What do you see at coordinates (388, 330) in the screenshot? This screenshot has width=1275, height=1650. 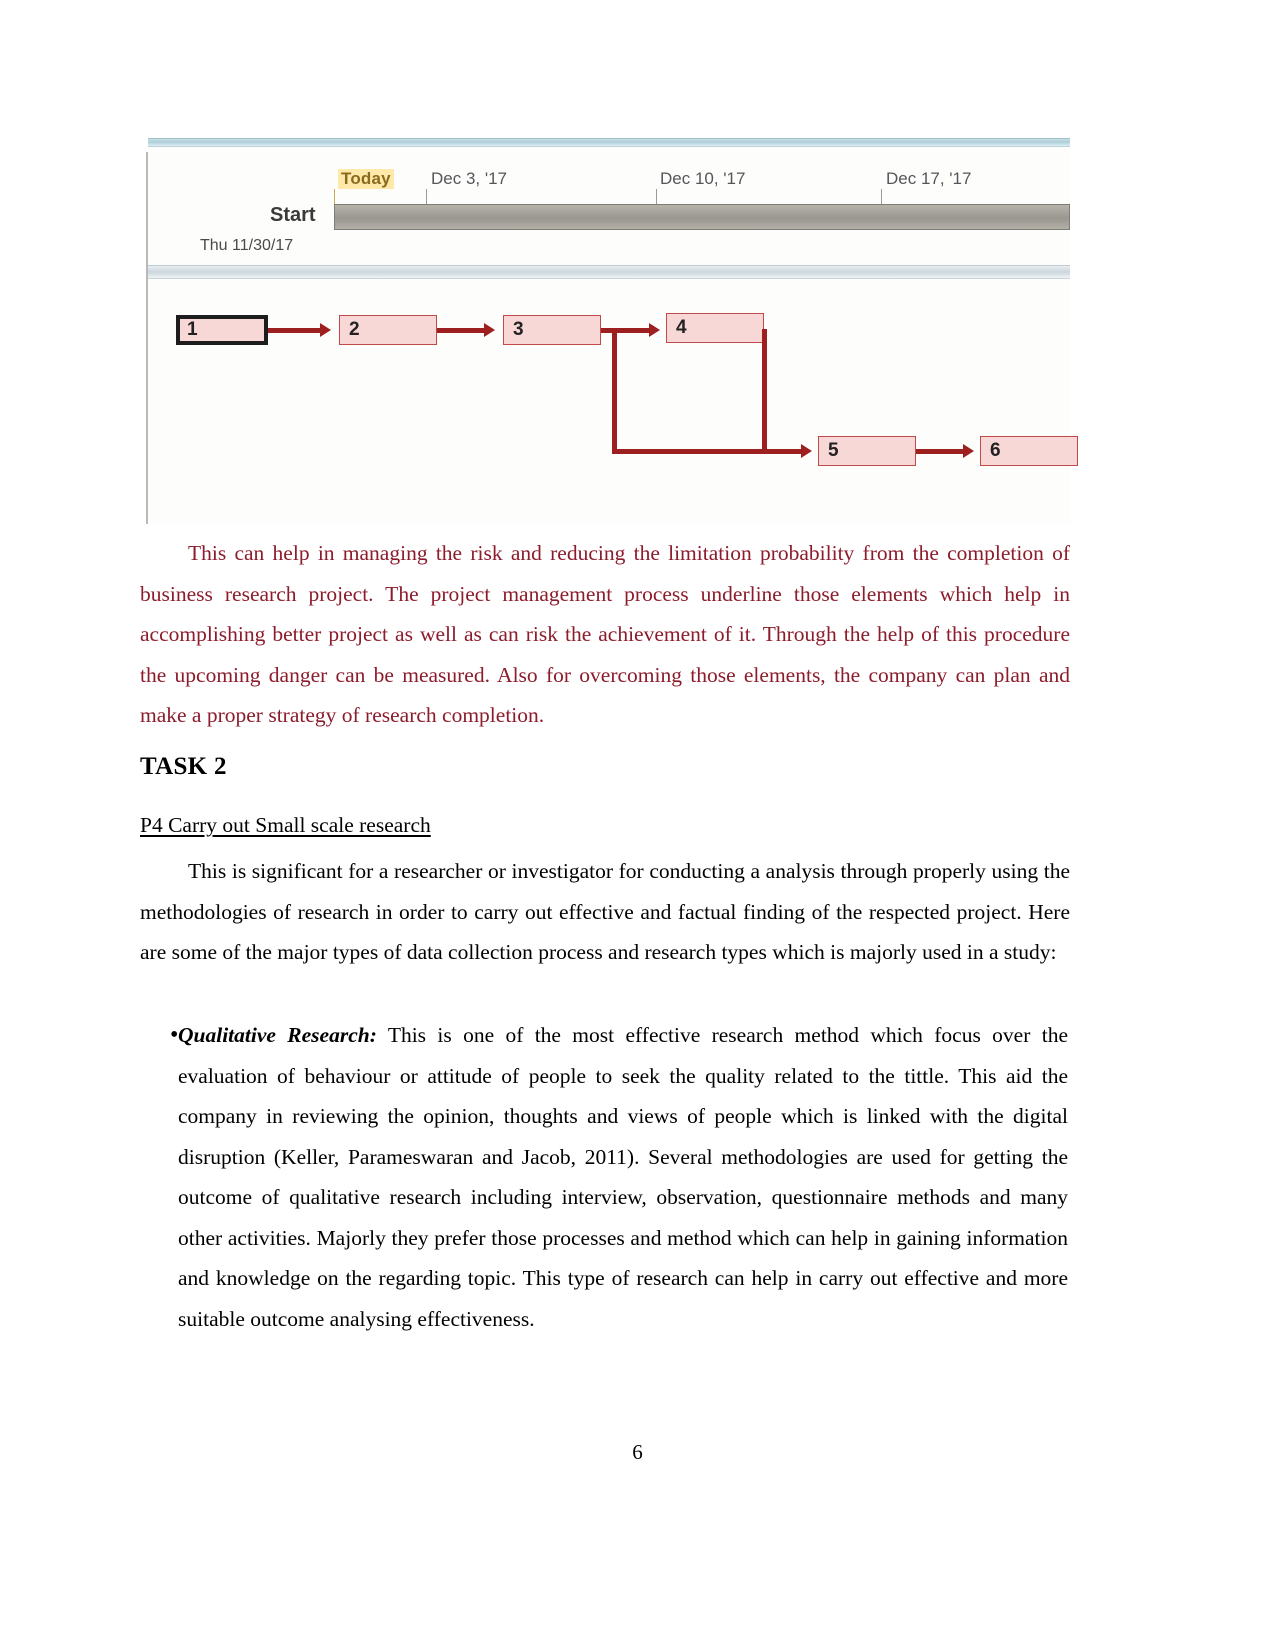 I see `network-node-2: 2` at bounding box center [388, 330].